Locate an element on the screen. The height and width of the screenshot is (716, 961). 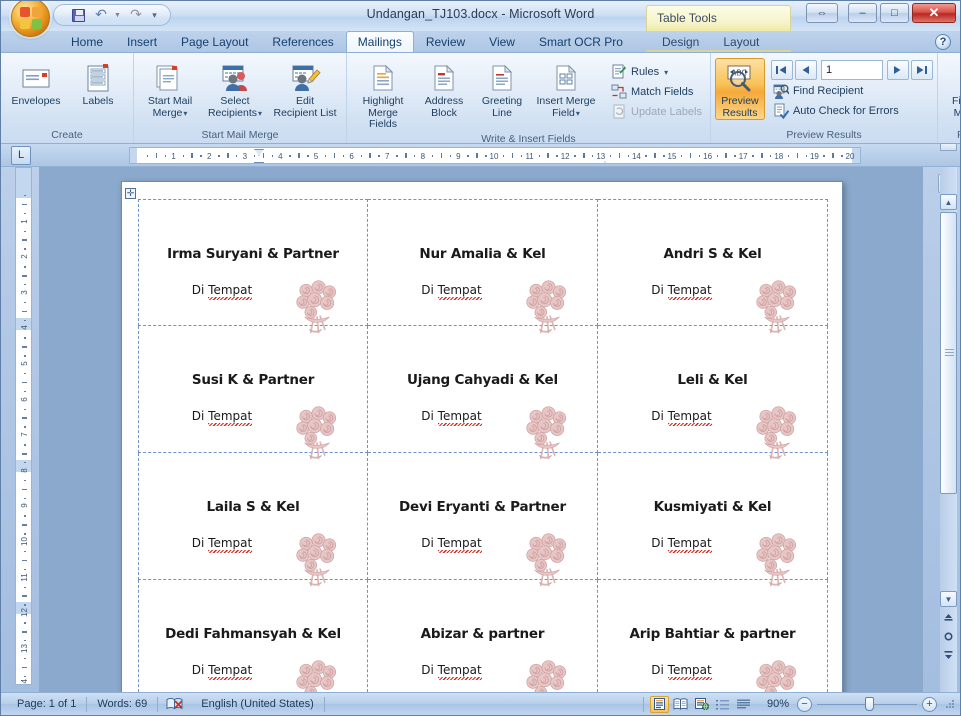
left-indent-marker is located at coordinates (259, 162).